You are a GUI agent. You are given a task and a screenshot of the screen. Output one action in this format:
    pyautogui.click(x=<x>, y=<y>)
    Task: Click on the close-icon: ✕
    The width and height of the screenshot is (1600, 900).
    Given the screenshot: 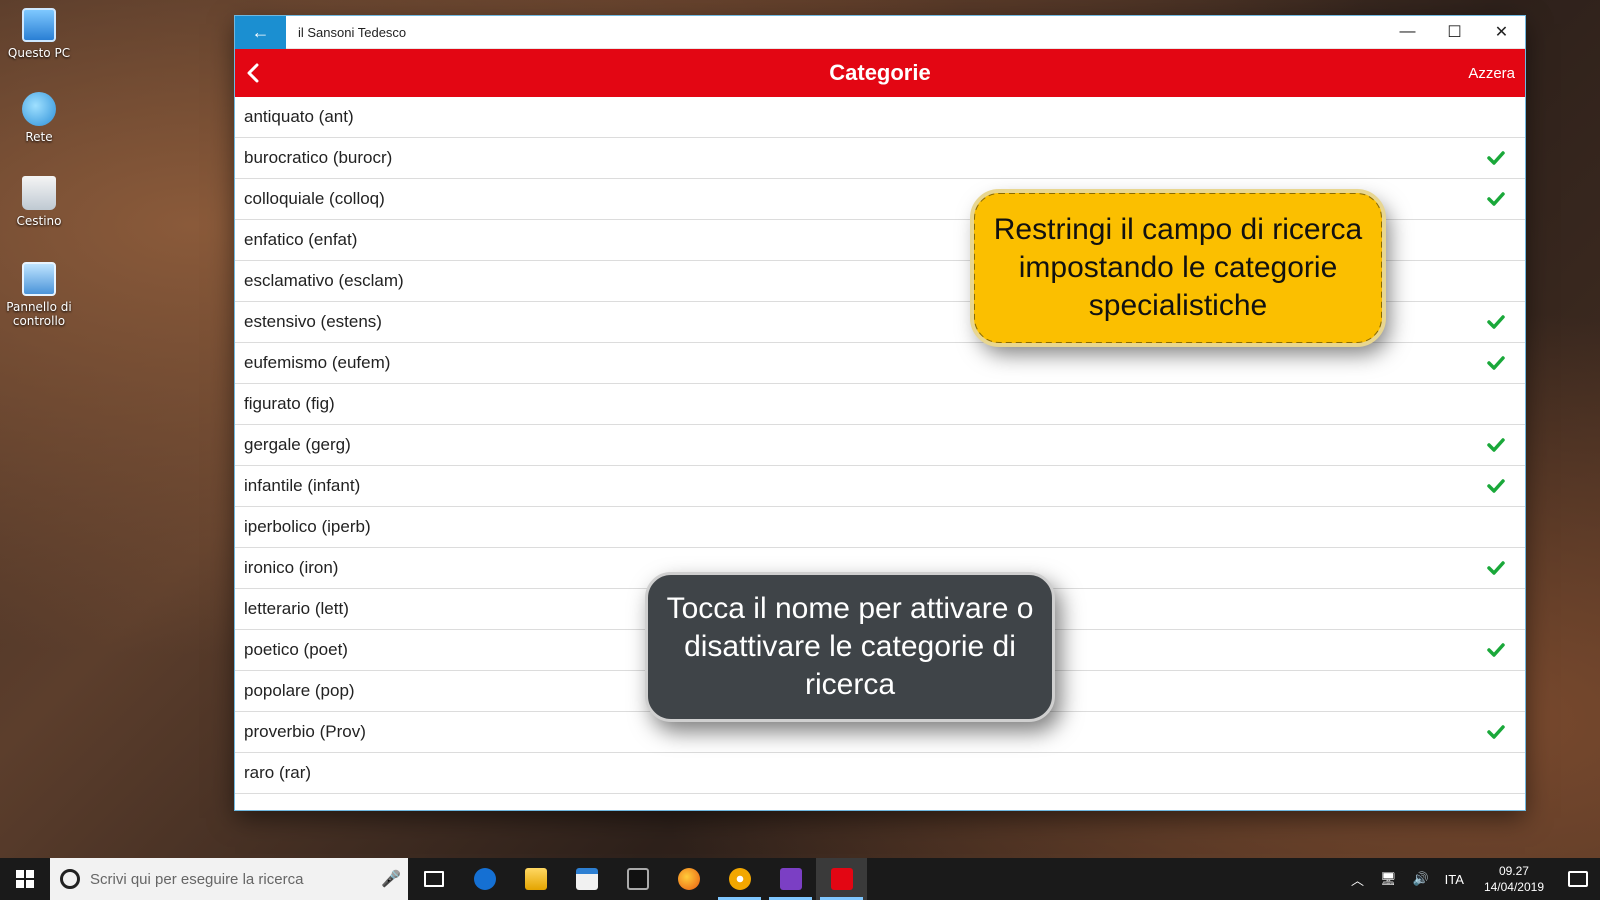 What is the action you would take?
    pyautogui.click(x=1501, y=32)
    